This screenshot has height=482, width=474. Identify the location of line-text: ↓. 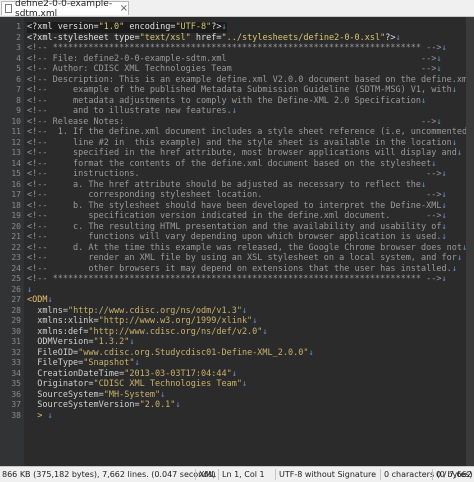
(29, 290).